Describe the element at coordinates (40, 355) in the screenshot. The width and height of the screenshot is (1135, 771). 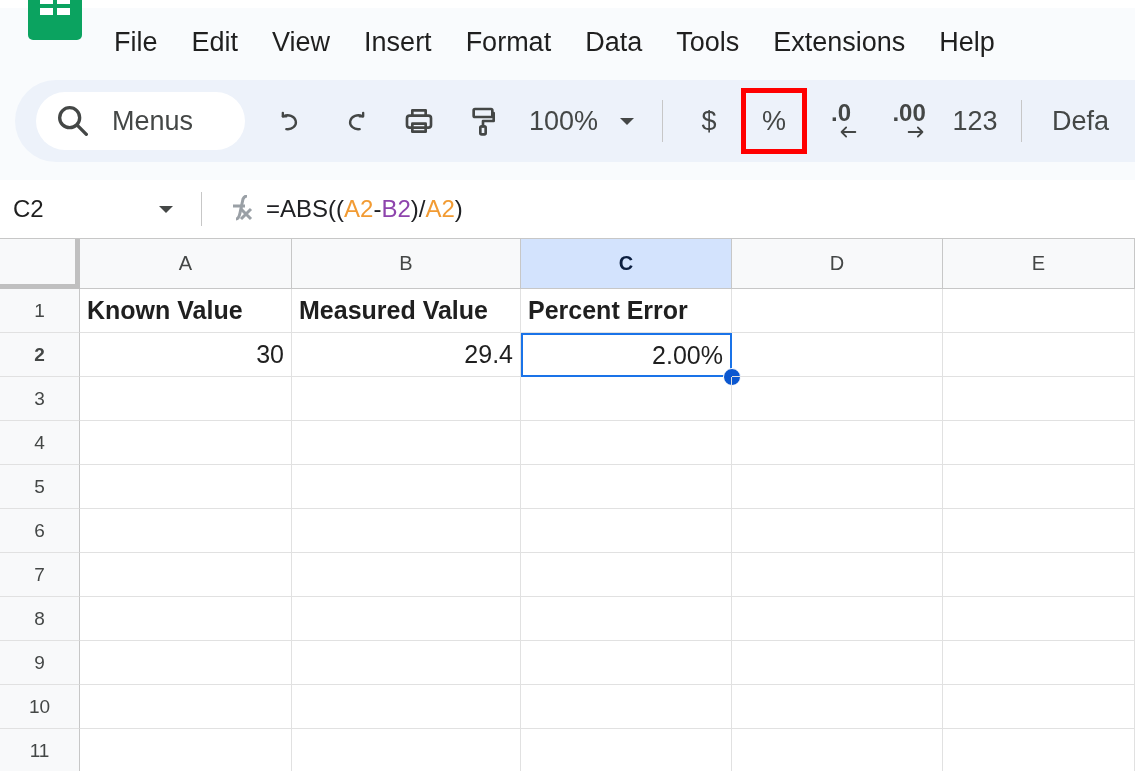
I see `row-header: 2` at that location.